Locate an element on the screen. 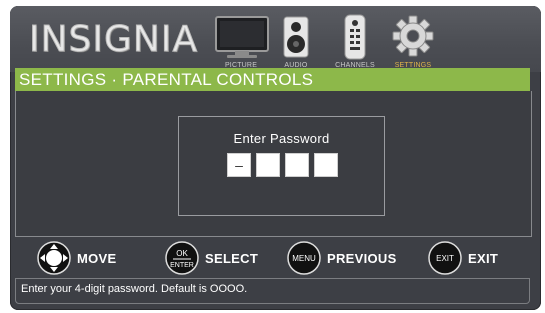 This screenshot has width=545, height=313. remote-icon is located at coordinates (355, 37).